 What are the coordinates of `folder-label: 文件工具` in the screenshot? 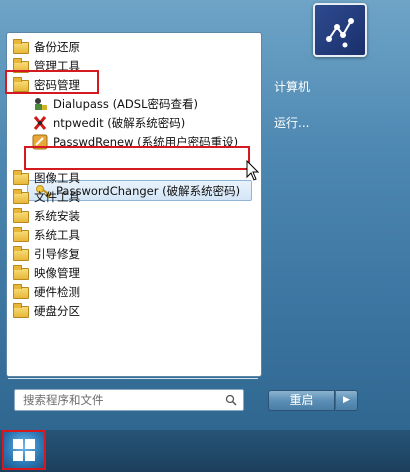 It's located at (57, 196).